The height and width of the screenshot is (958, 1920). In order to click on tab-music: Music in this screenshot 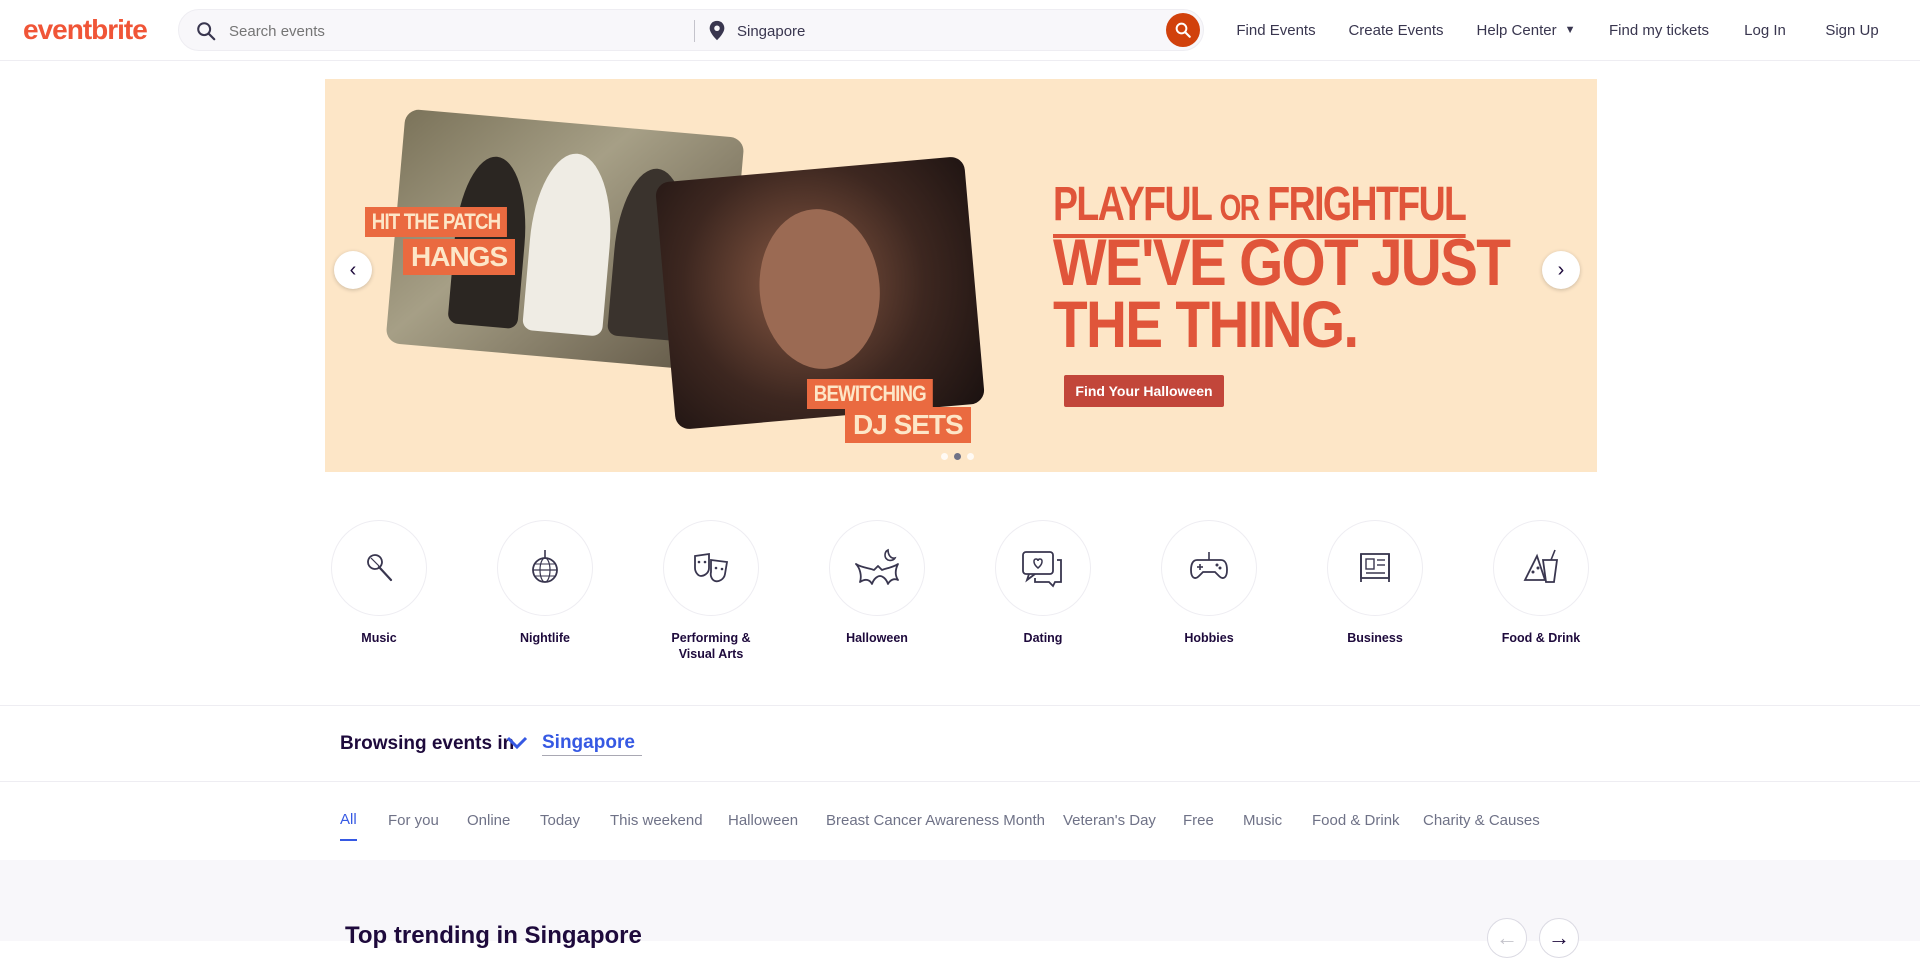, I will do `click(1262, 820)`.